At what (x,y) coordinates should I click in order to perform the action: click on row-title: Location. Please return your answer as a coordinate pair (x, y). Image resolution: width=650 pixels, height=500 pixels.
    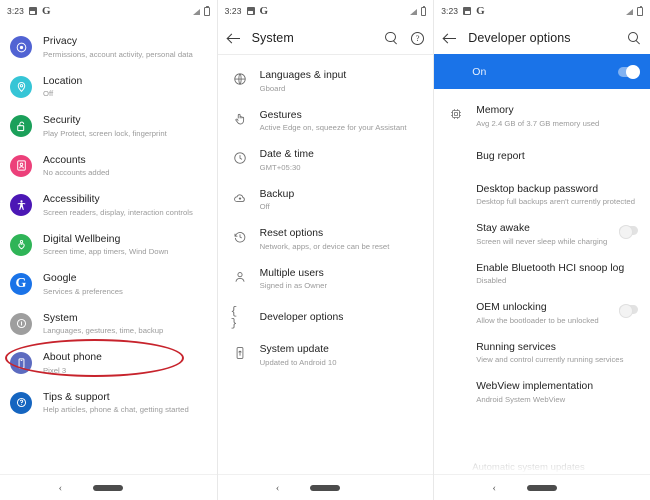
    Looking at the image, I should click on (63, 81).